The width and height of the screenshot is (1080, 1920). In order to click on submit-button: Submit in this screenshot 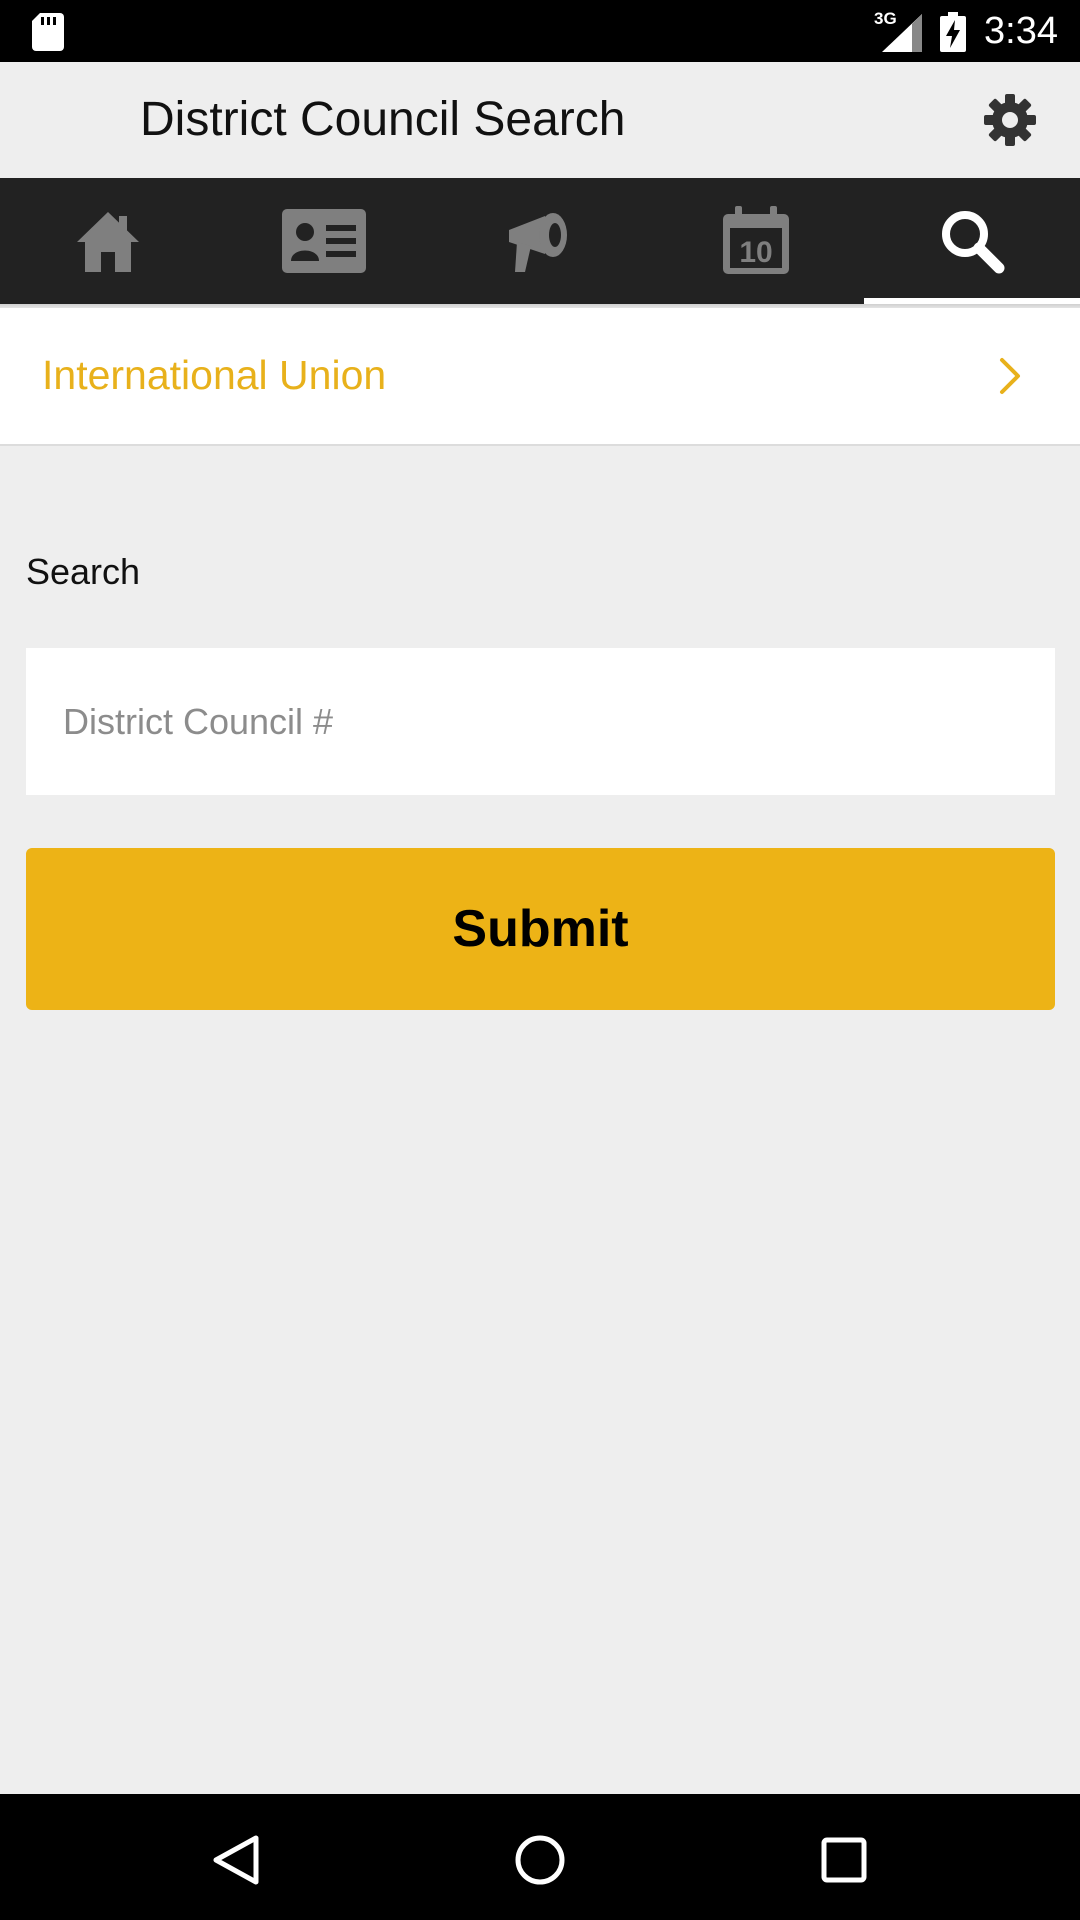, I will do `click(540, 929)`.